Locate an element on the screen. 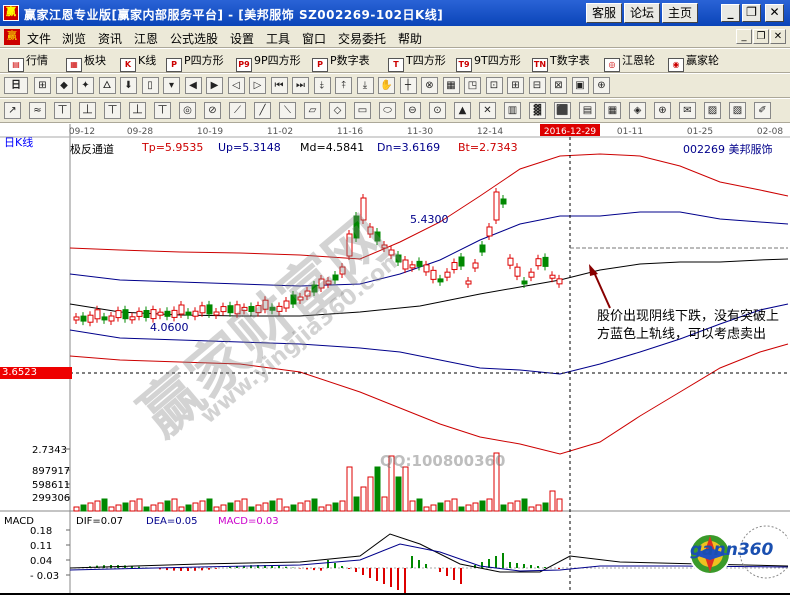  toolbar-kline: K K线 is located at coordinates (138, 61).